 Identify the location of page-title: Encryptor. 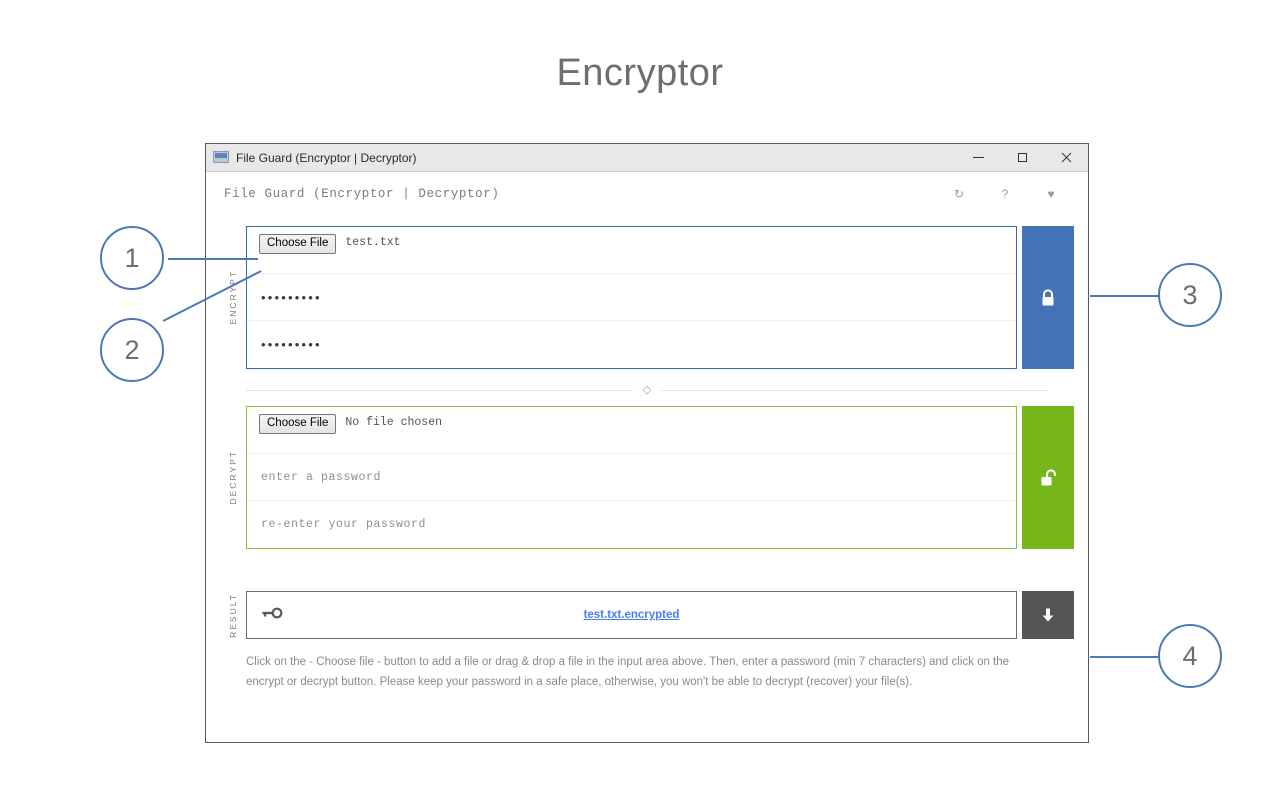
(640, 73).